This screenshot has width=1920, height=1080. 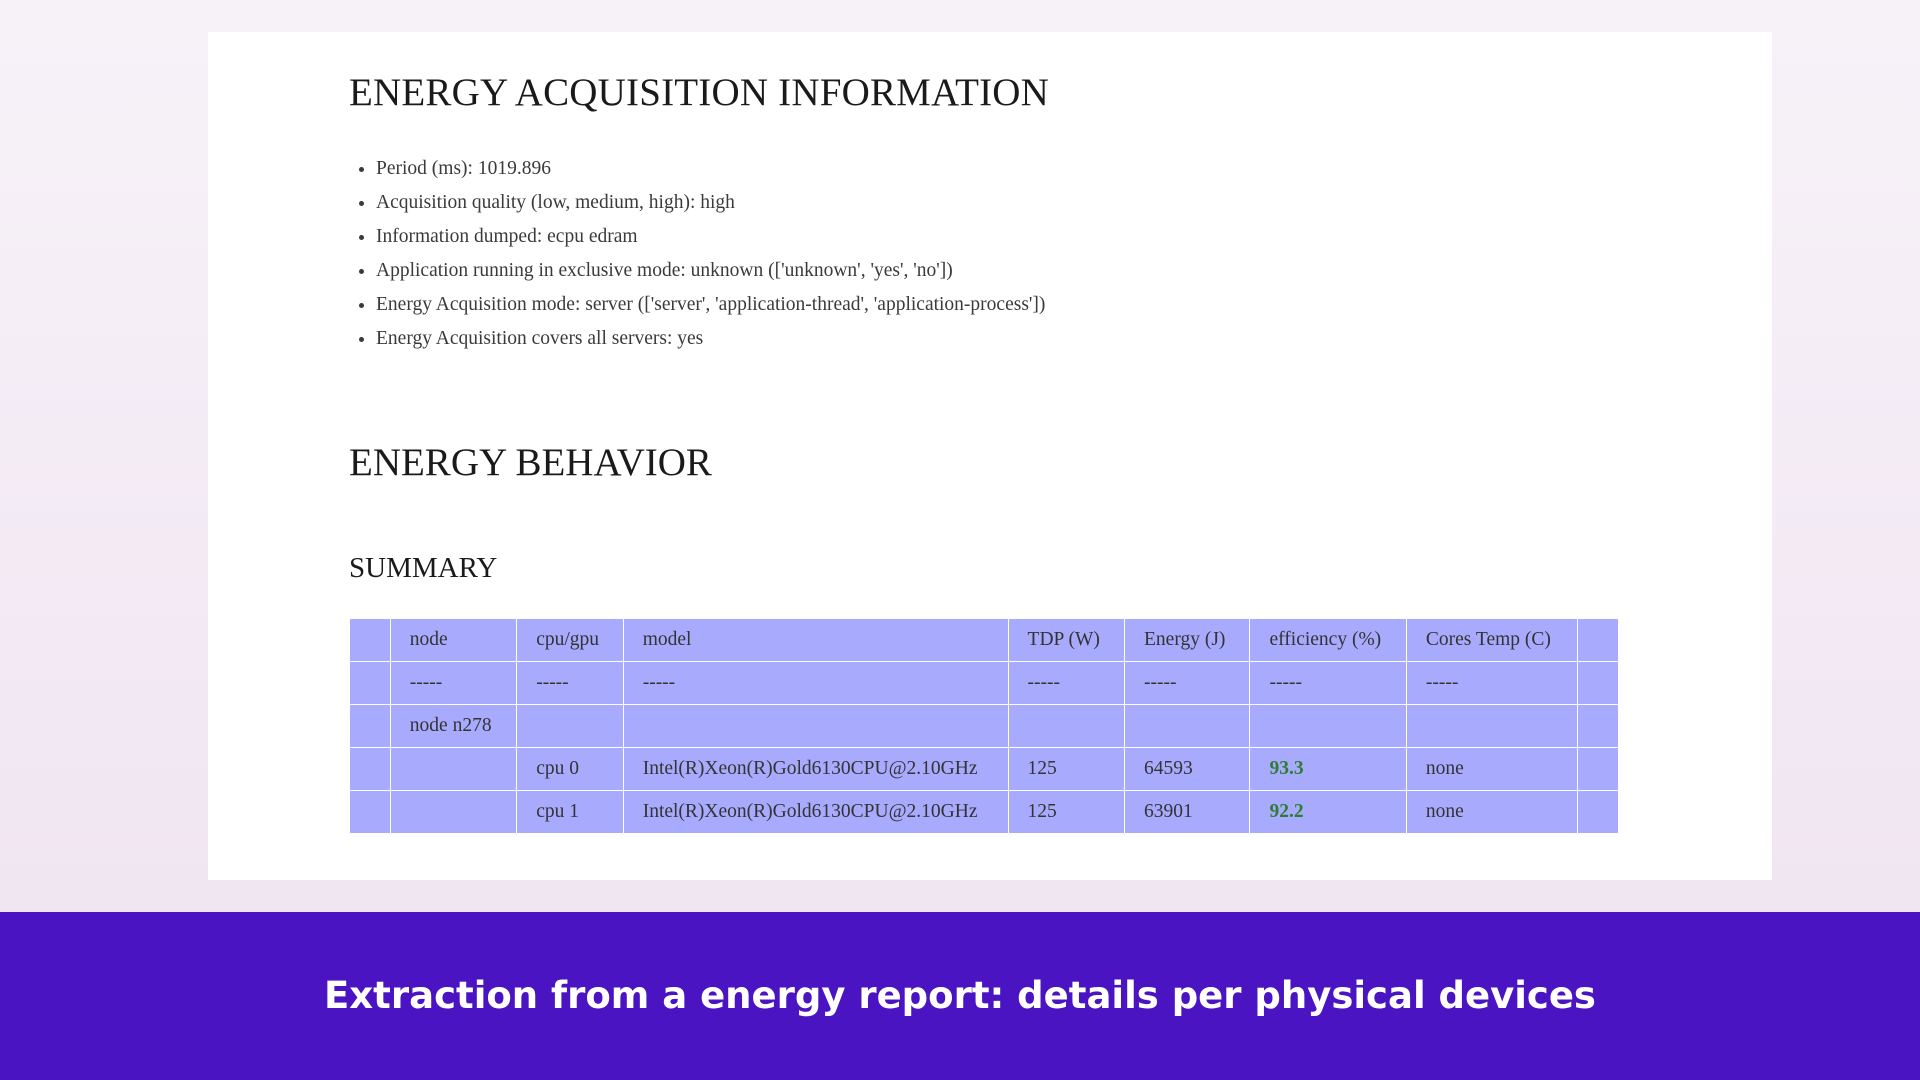 What do you see at coordinates (699, 92) in the screenshot?
I see `acquisition-heading: ENERGY ACQUISITION INFORMATION` at bounding box center [699, 92].